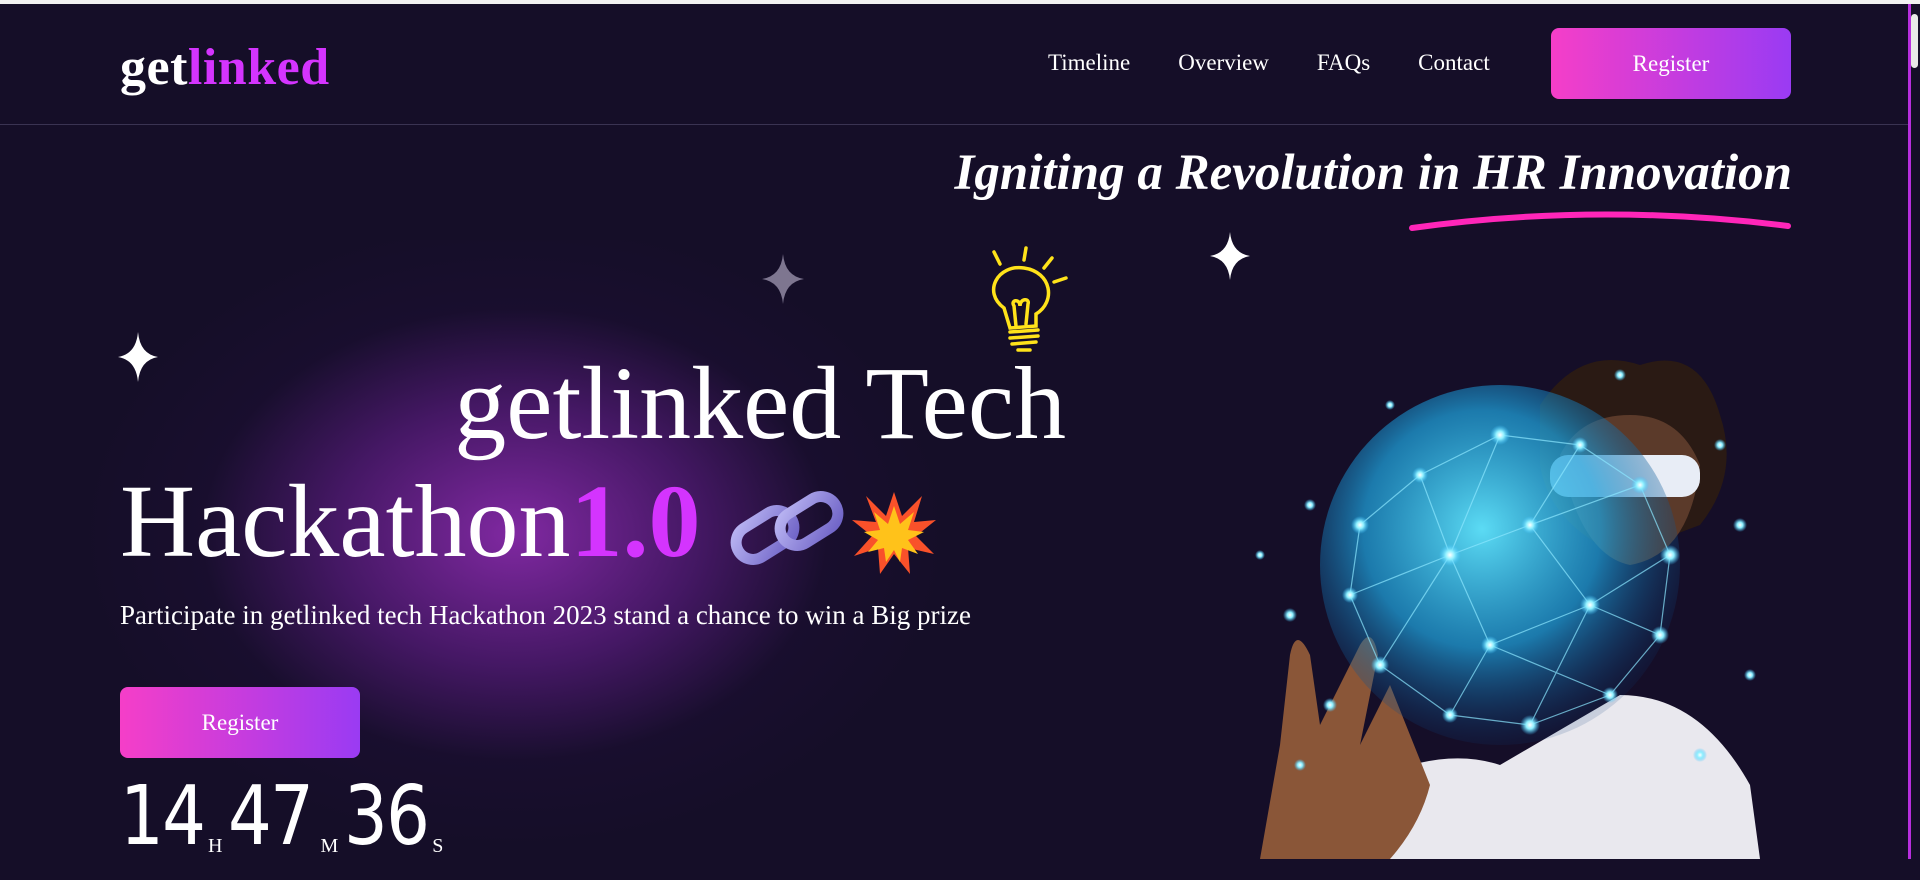 The image size is (1920, 880). What do you see at coordinates (345, 521) in the screenshot?
I see `hero-title-word: Hackathon` at bounding box center [345, 521].